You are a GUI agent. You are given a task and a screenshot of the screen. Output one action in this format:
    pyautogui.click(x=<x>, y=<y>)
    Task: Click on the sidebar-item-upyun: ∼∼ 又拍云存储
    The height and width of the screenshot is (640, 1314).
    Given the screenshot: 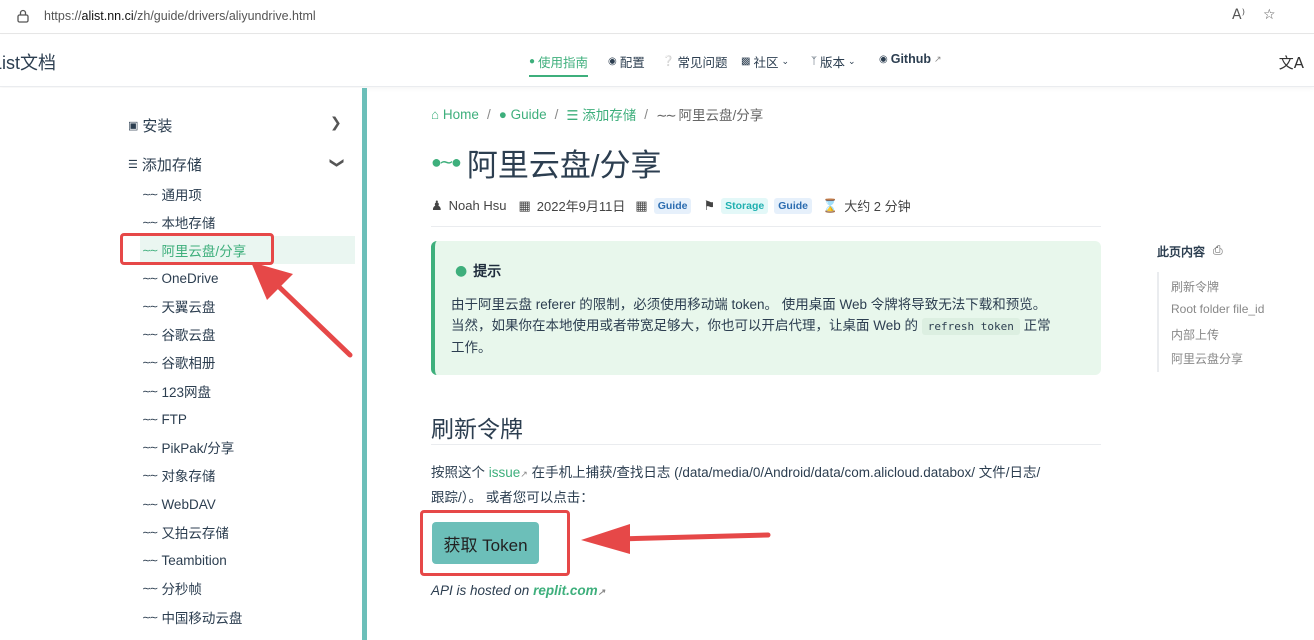 What is the action you would take?
    pyautogui.click(x=247, y=532)
    